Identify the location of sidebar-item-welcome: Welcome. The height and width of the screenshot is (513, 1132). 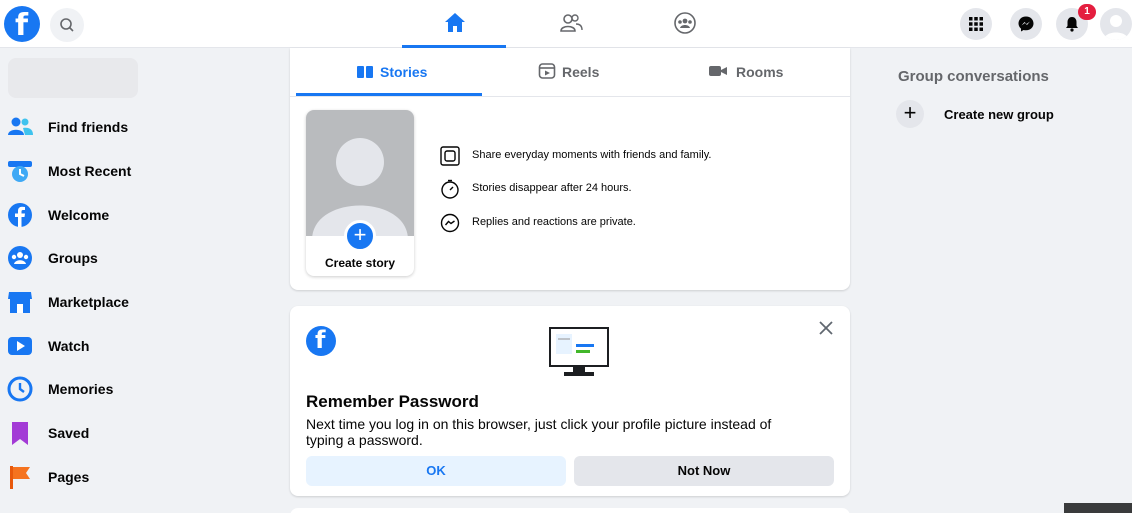
(135, 215).